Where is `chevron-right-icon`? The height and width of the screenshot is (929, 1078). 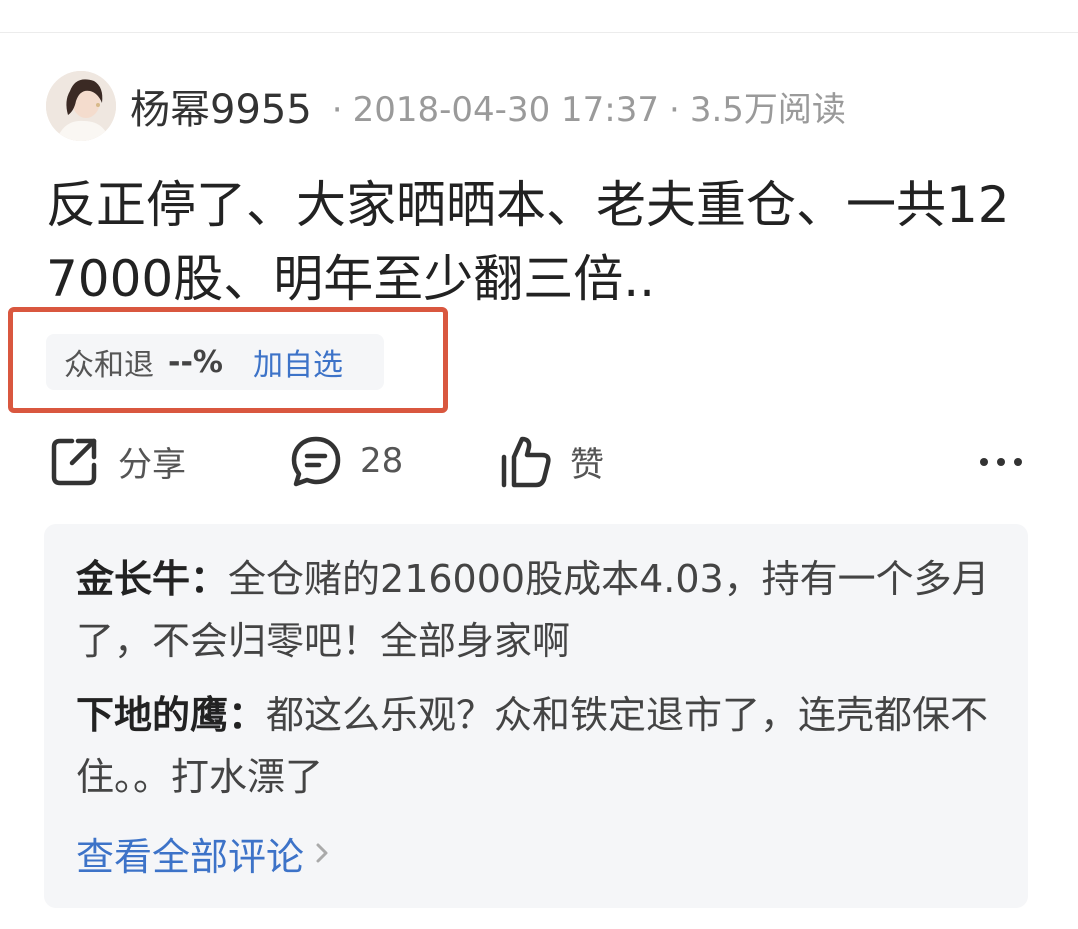
chevron-right-icon is located at coordinates (322, 854).